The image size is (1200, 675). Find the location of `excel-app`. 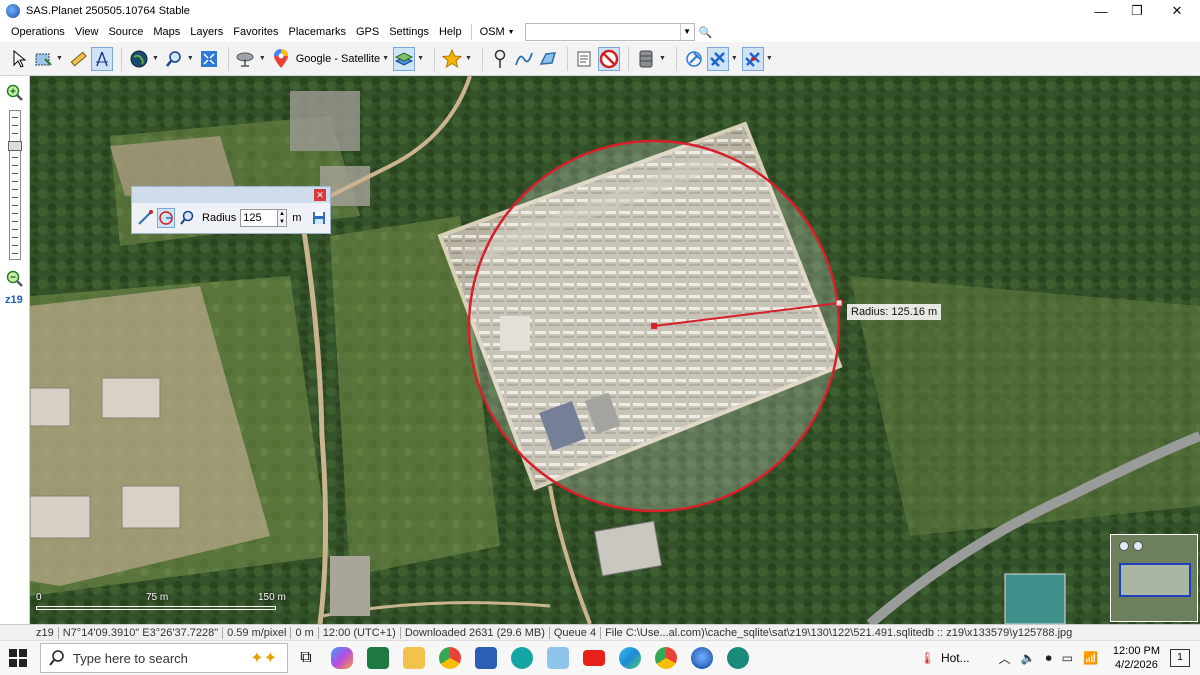

excel-app is located at coordinates (378, 658).